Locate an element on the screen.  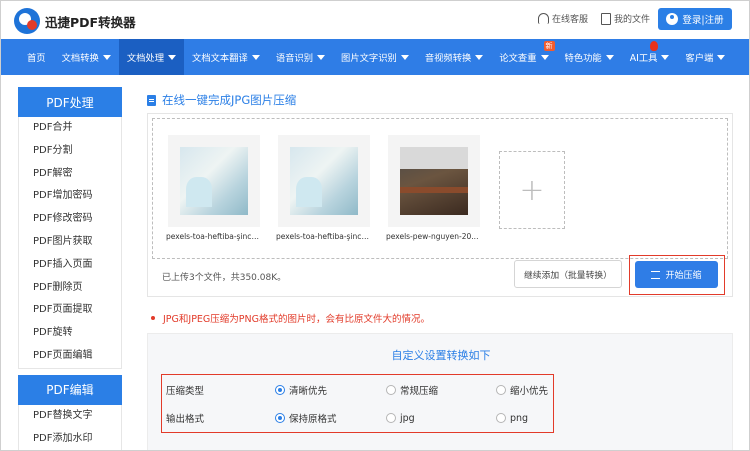
continue-add-button: 继续添加（批量转换） is located at coordinates (568, 274).